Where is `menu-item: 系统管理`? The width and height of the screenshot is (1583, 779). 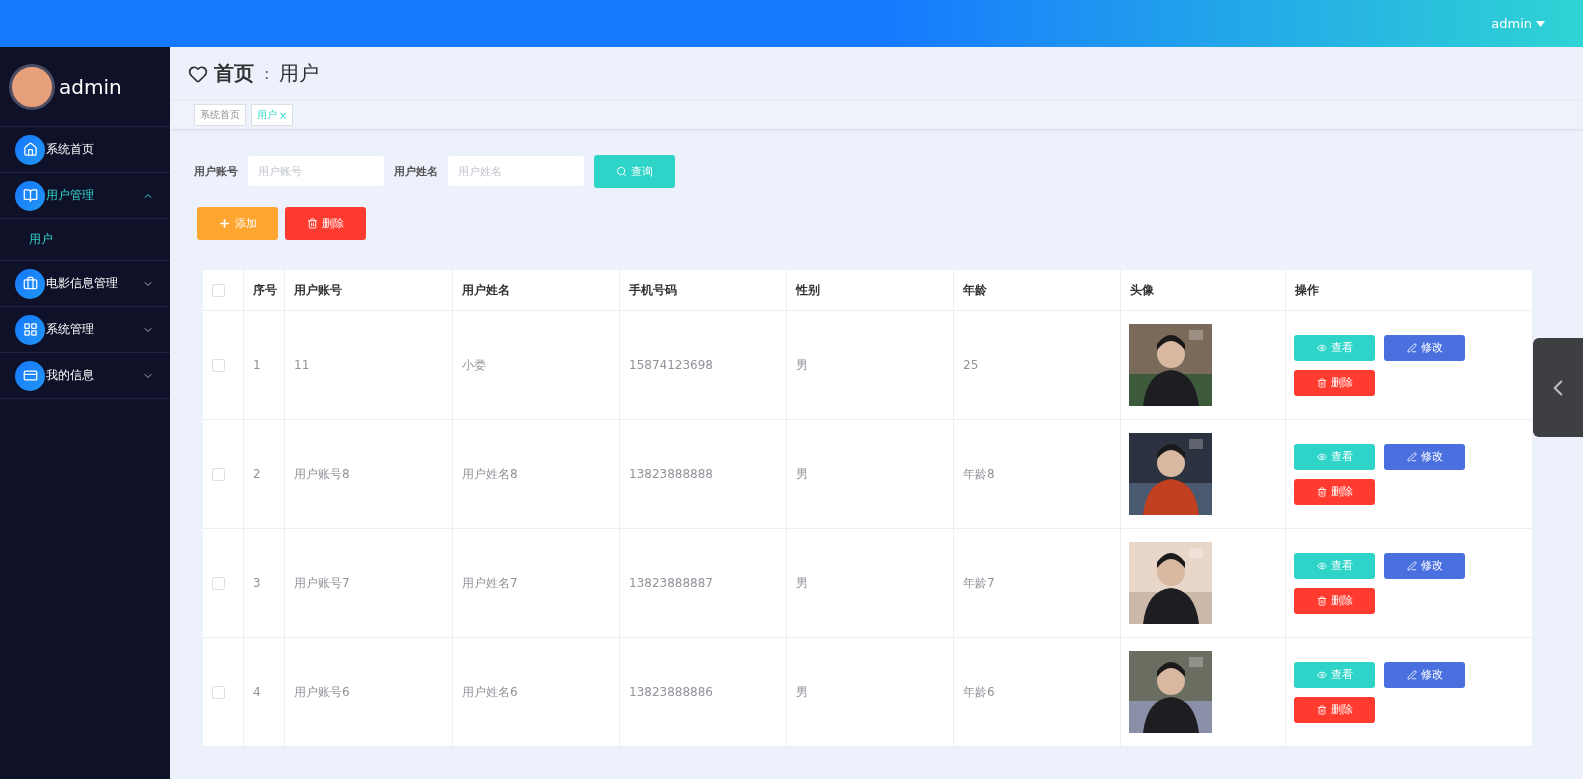
menu-item: 系统管理 is located at coordinates (85, 330).